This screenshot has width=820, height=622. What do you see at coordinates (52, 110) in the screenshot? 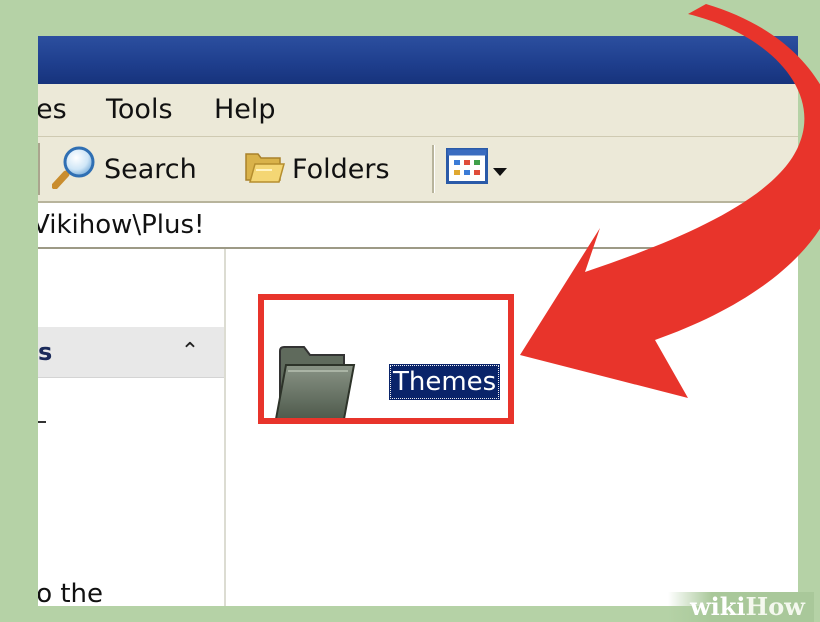
I see `menu-item-favorites: es` at bounding box center [52, 110].